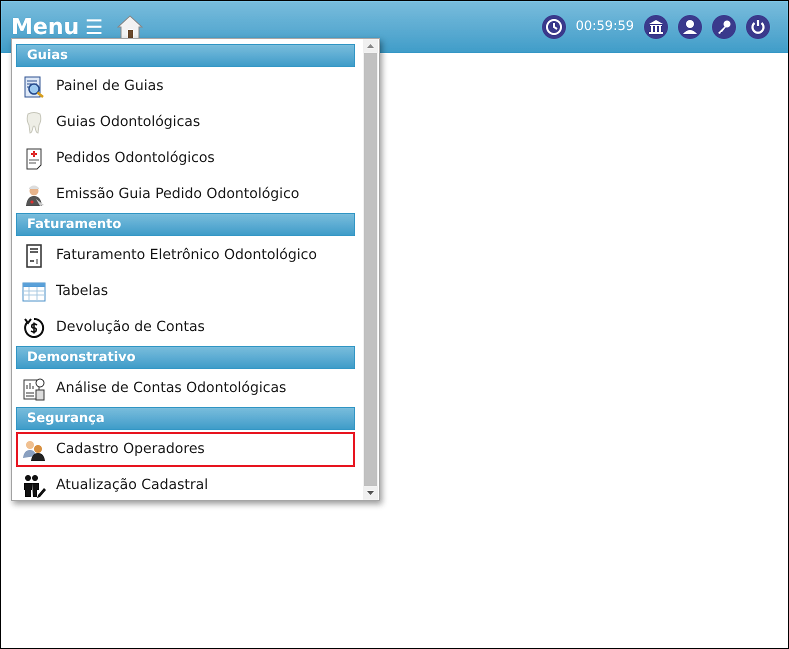 This screenshot has height=649, width=789. Describe the element at coordinates (185, 485) in the screenshot. I see `menu-item: Atualização Cadastral` at that location.